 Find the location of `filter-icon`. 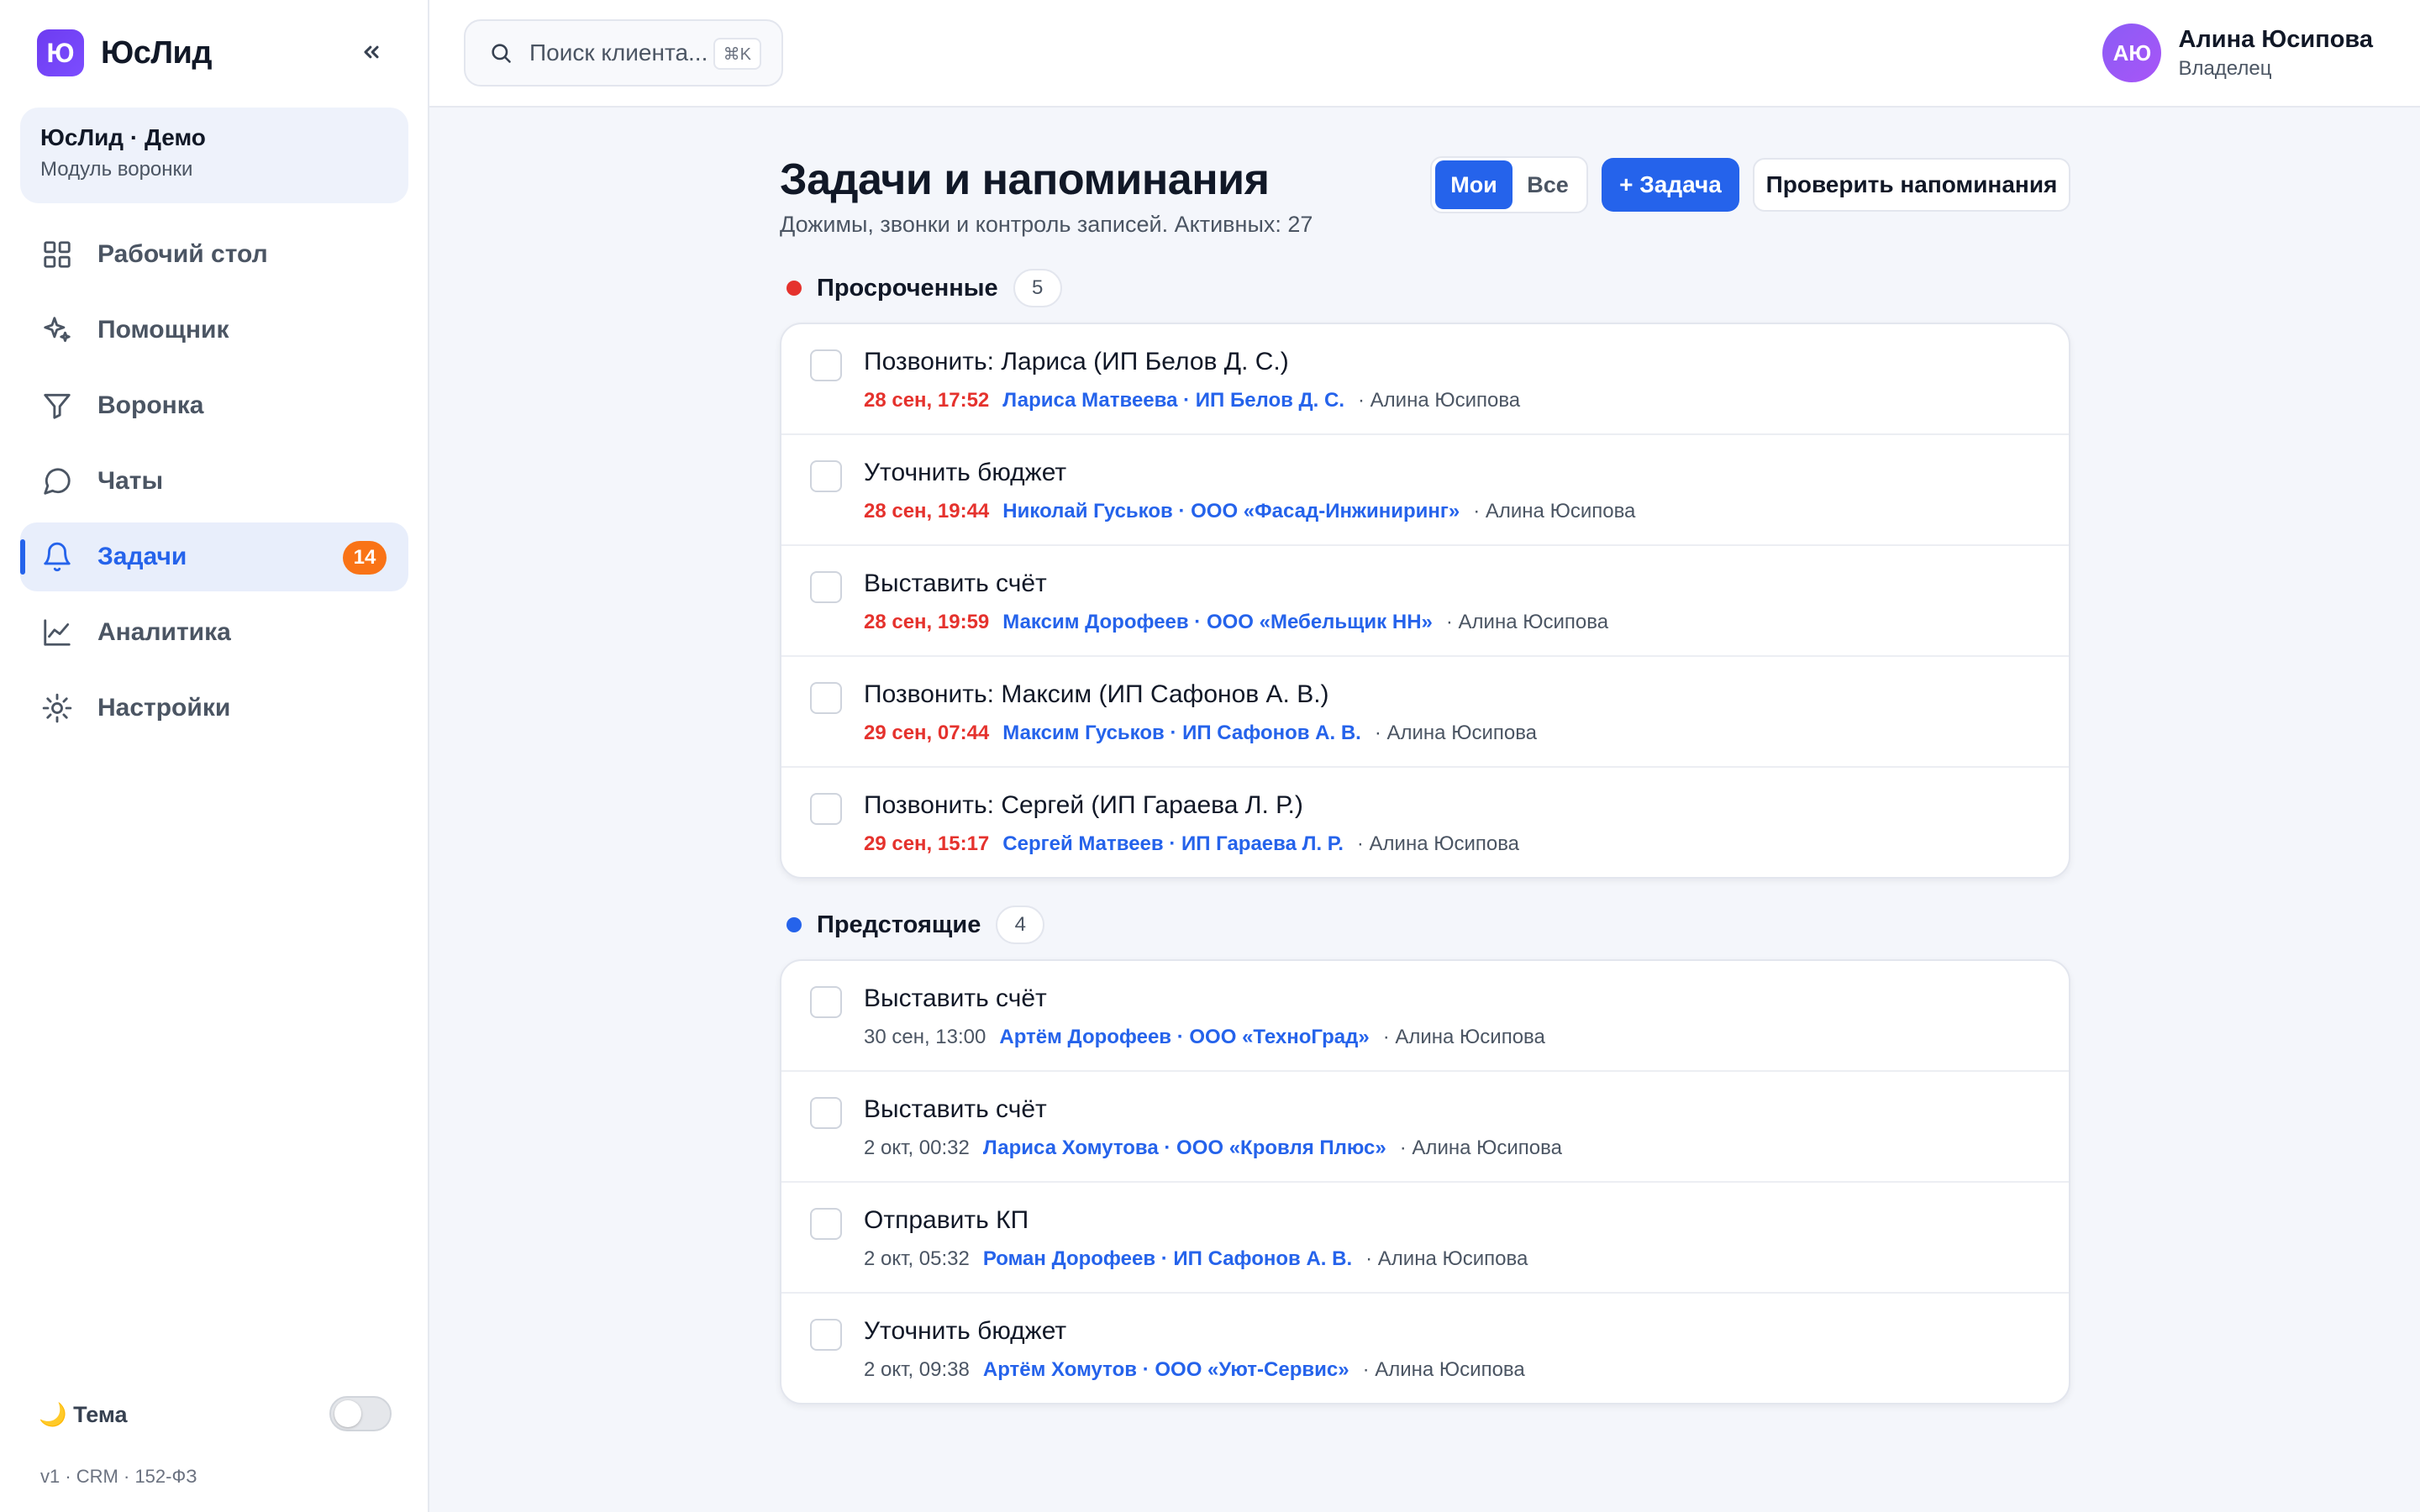

filter-icon is located at coordinates (57, 406).